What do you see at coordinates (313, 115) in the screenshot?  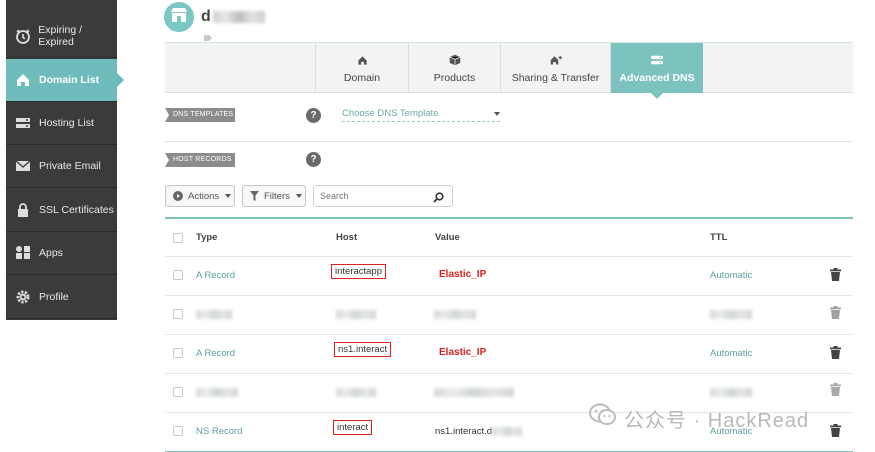 I see `dns-templates-help-icon: ?` at bounding box center [313, 115].